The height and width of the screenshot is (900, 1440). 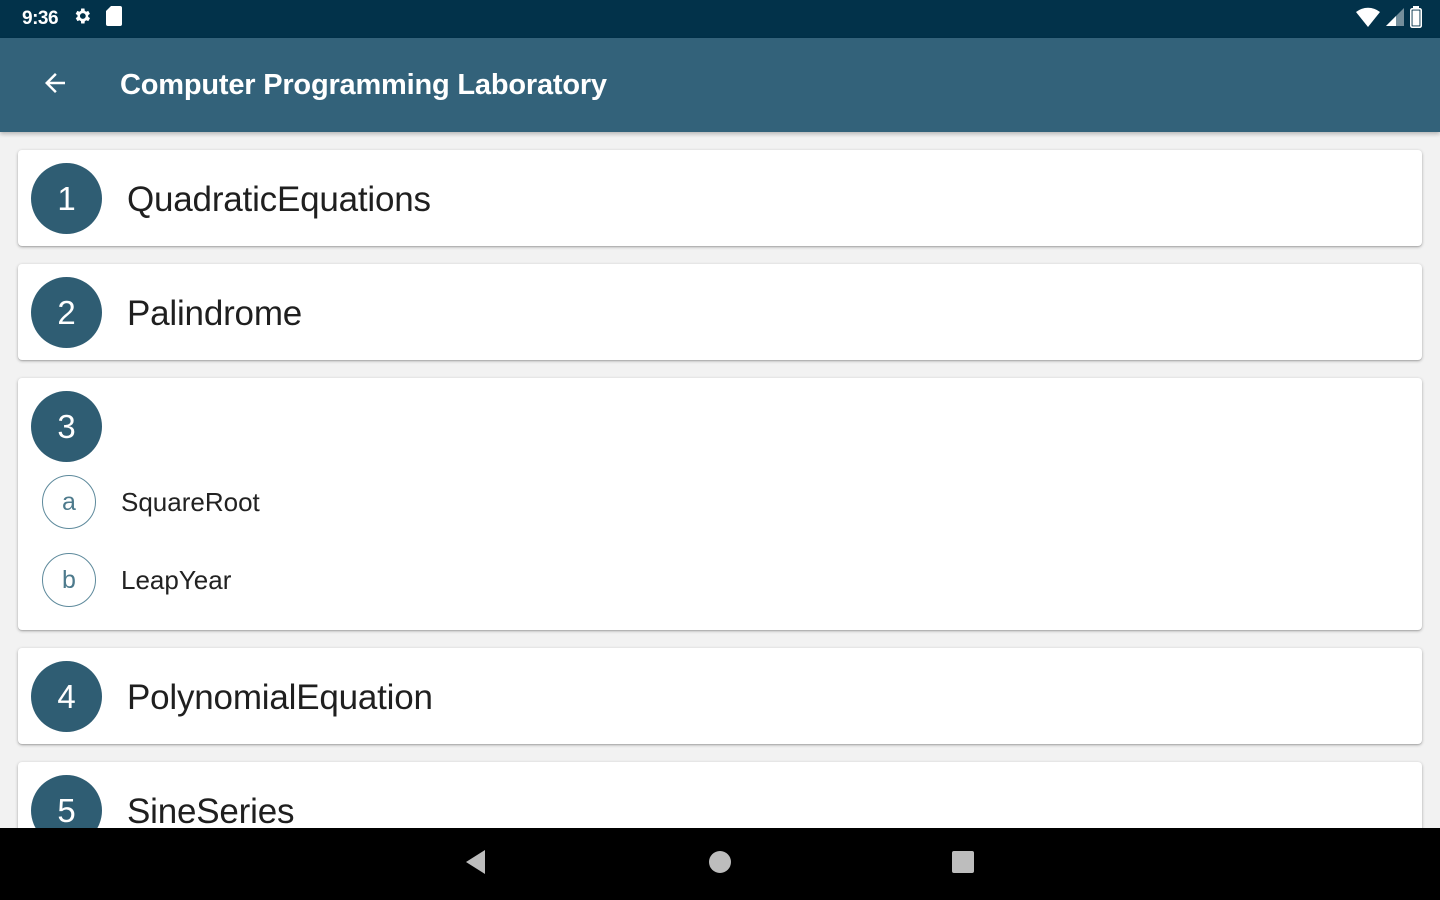 I want to click on program-card-1: 1 QuadraticEquations, so click(x=720, y=198).